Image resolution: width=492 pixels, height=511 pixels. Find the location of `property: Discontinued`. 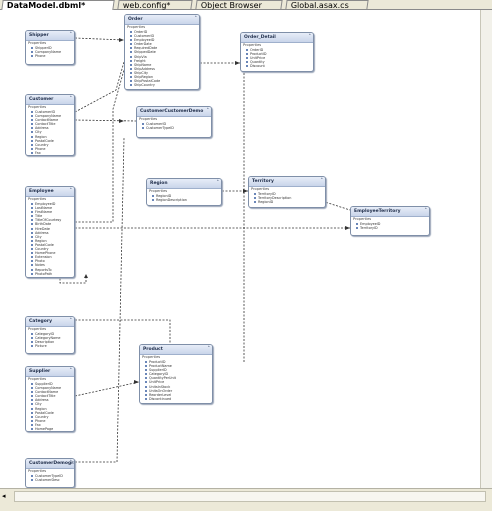

property: Discontinued is located at coordinates (176, 399).